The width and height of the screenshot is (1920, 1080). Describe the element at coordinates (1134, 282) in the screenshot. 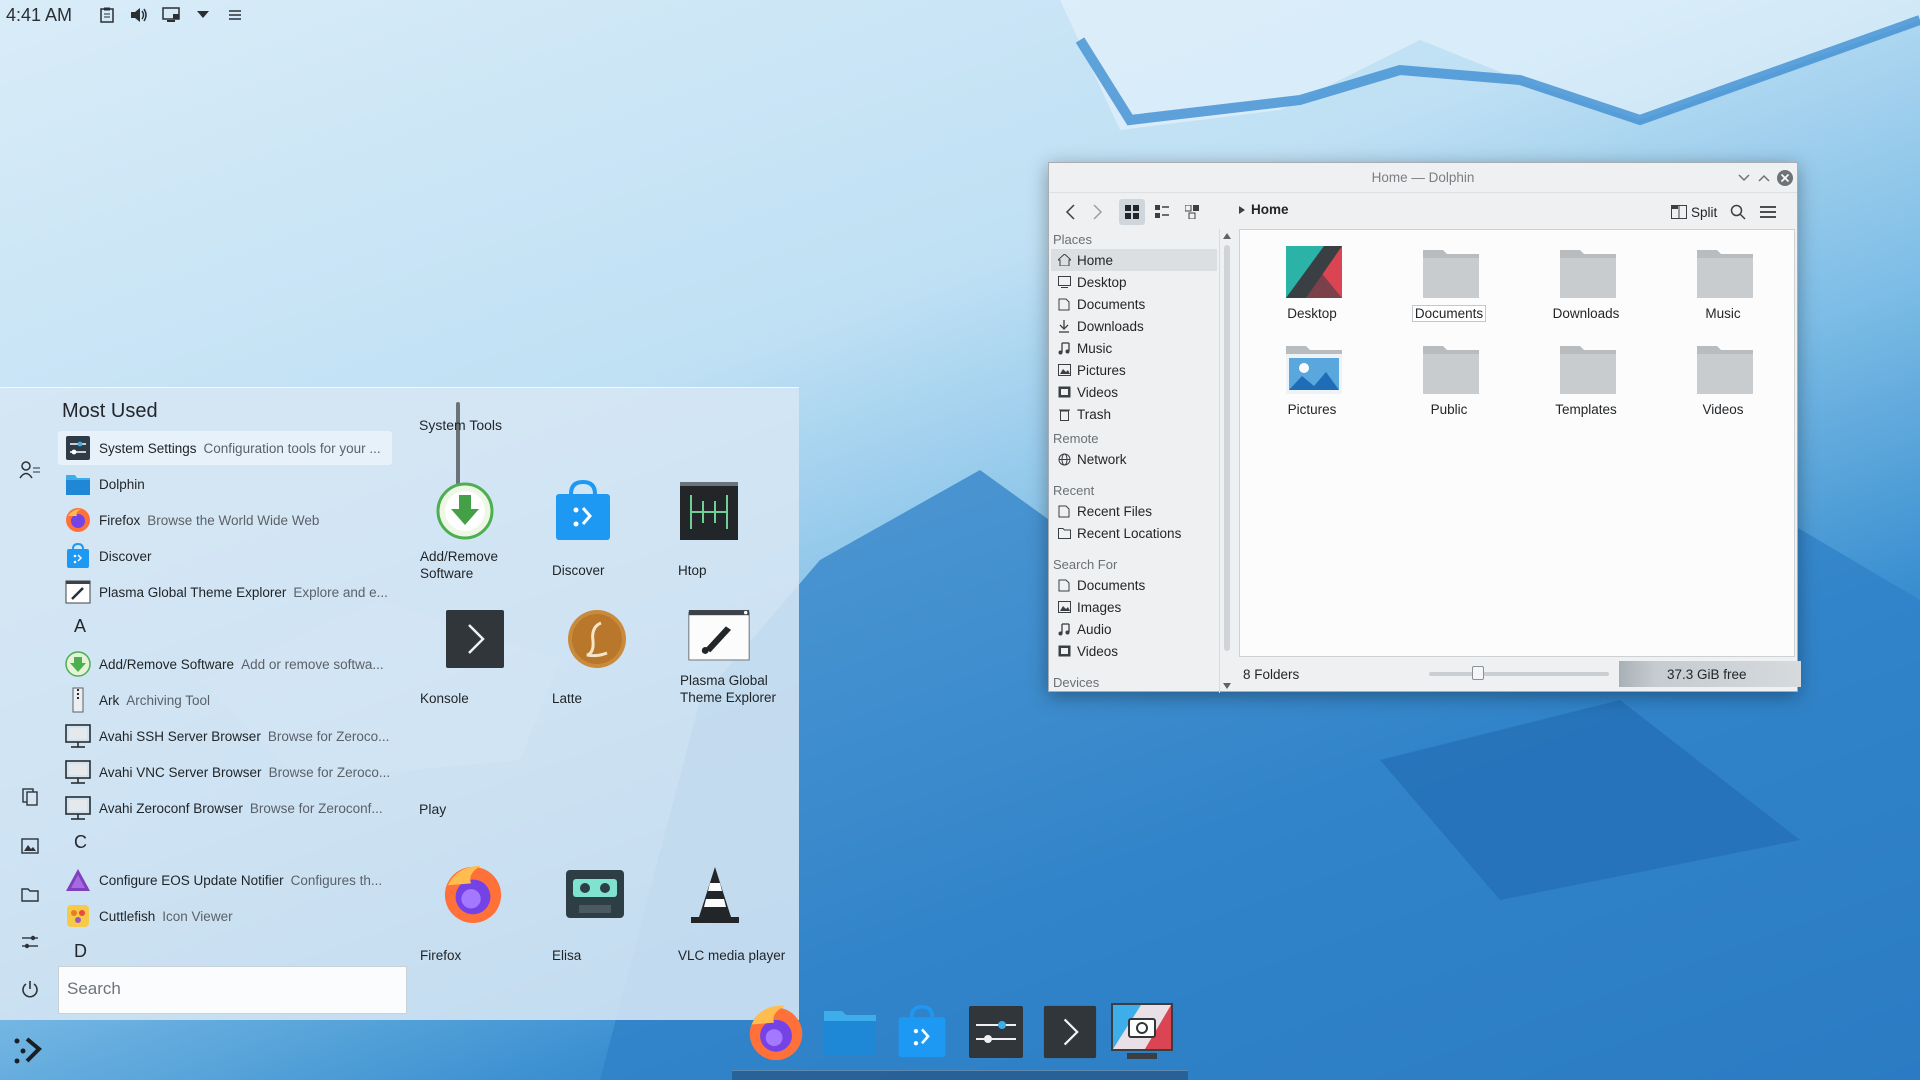

I see `place-desktop: Desktop` at that location.